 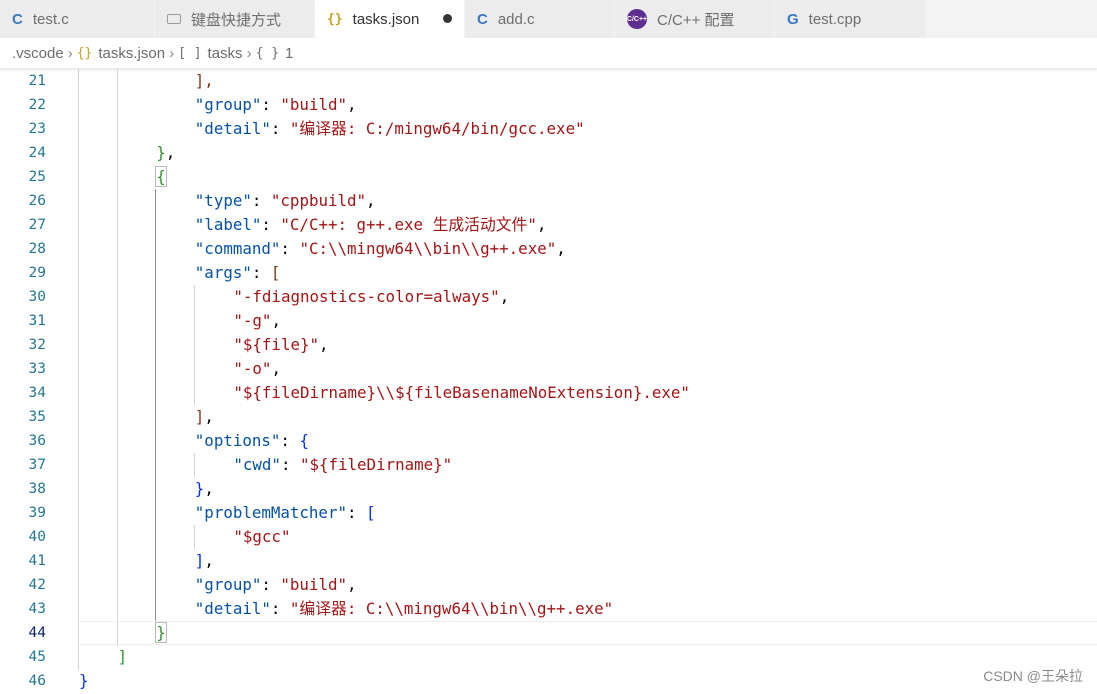 What do you see at coordinates (548, 633) in the screenshot?
I see `code-line: 44}` at bounding box center [548, 633].